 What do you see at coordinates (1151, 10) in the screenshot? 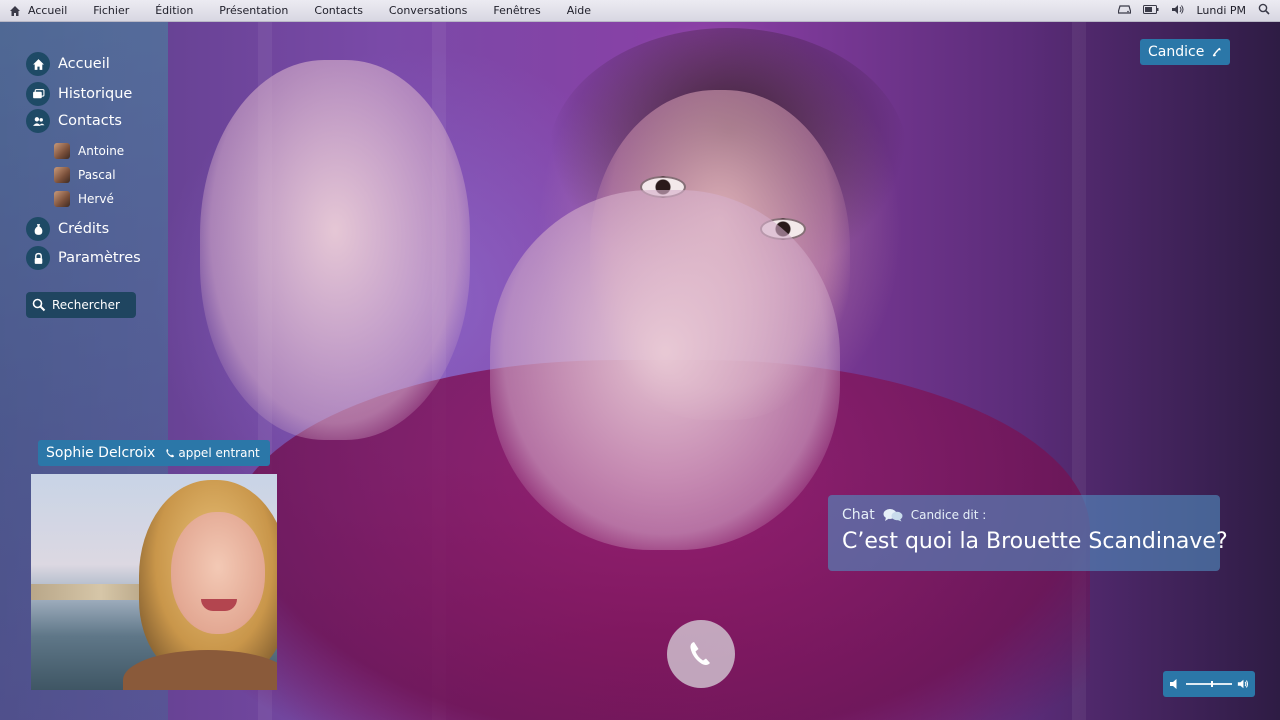
I see `battery-icon` at bounding box center [1151, 10].